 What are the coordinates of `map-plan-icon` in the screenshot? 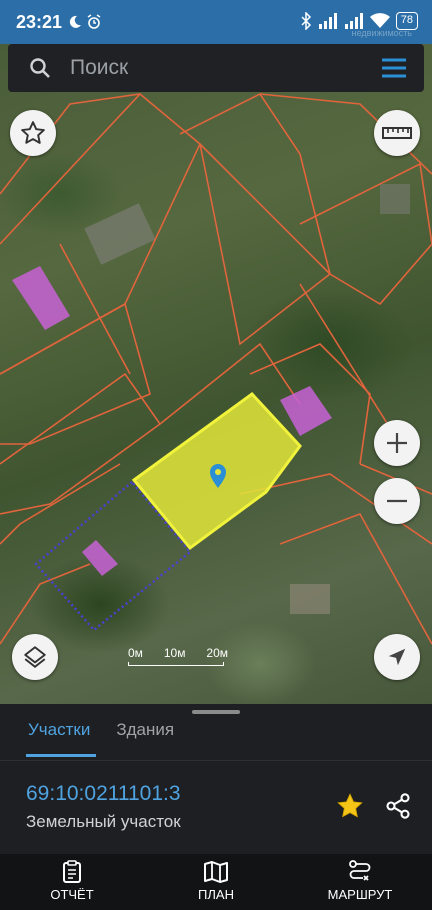 It's located at (216, 872).